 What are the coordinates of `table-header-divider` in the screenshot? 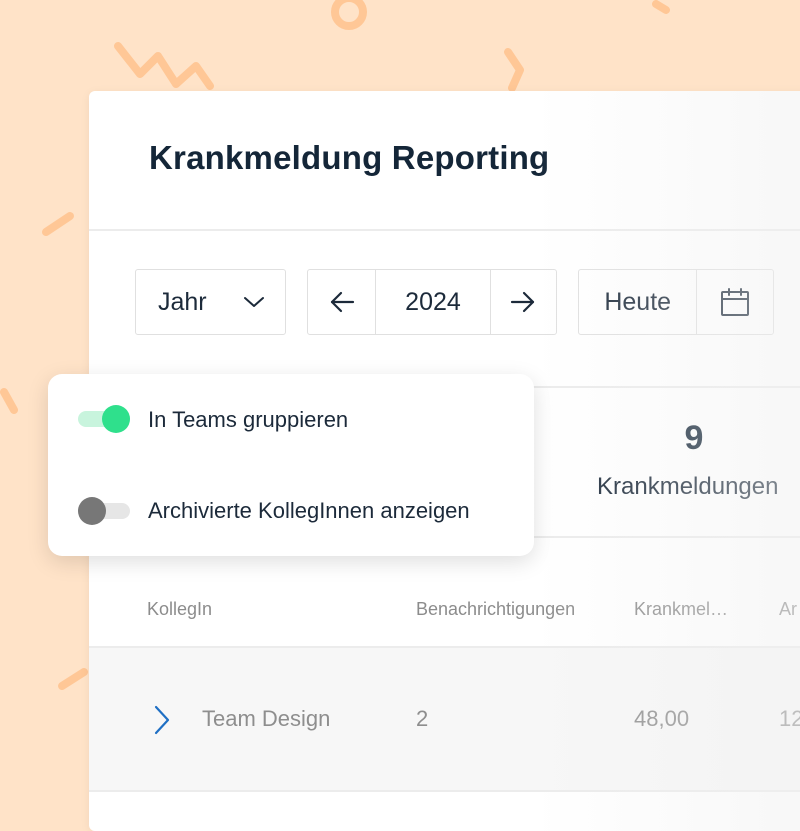 It's located at (444, 647).